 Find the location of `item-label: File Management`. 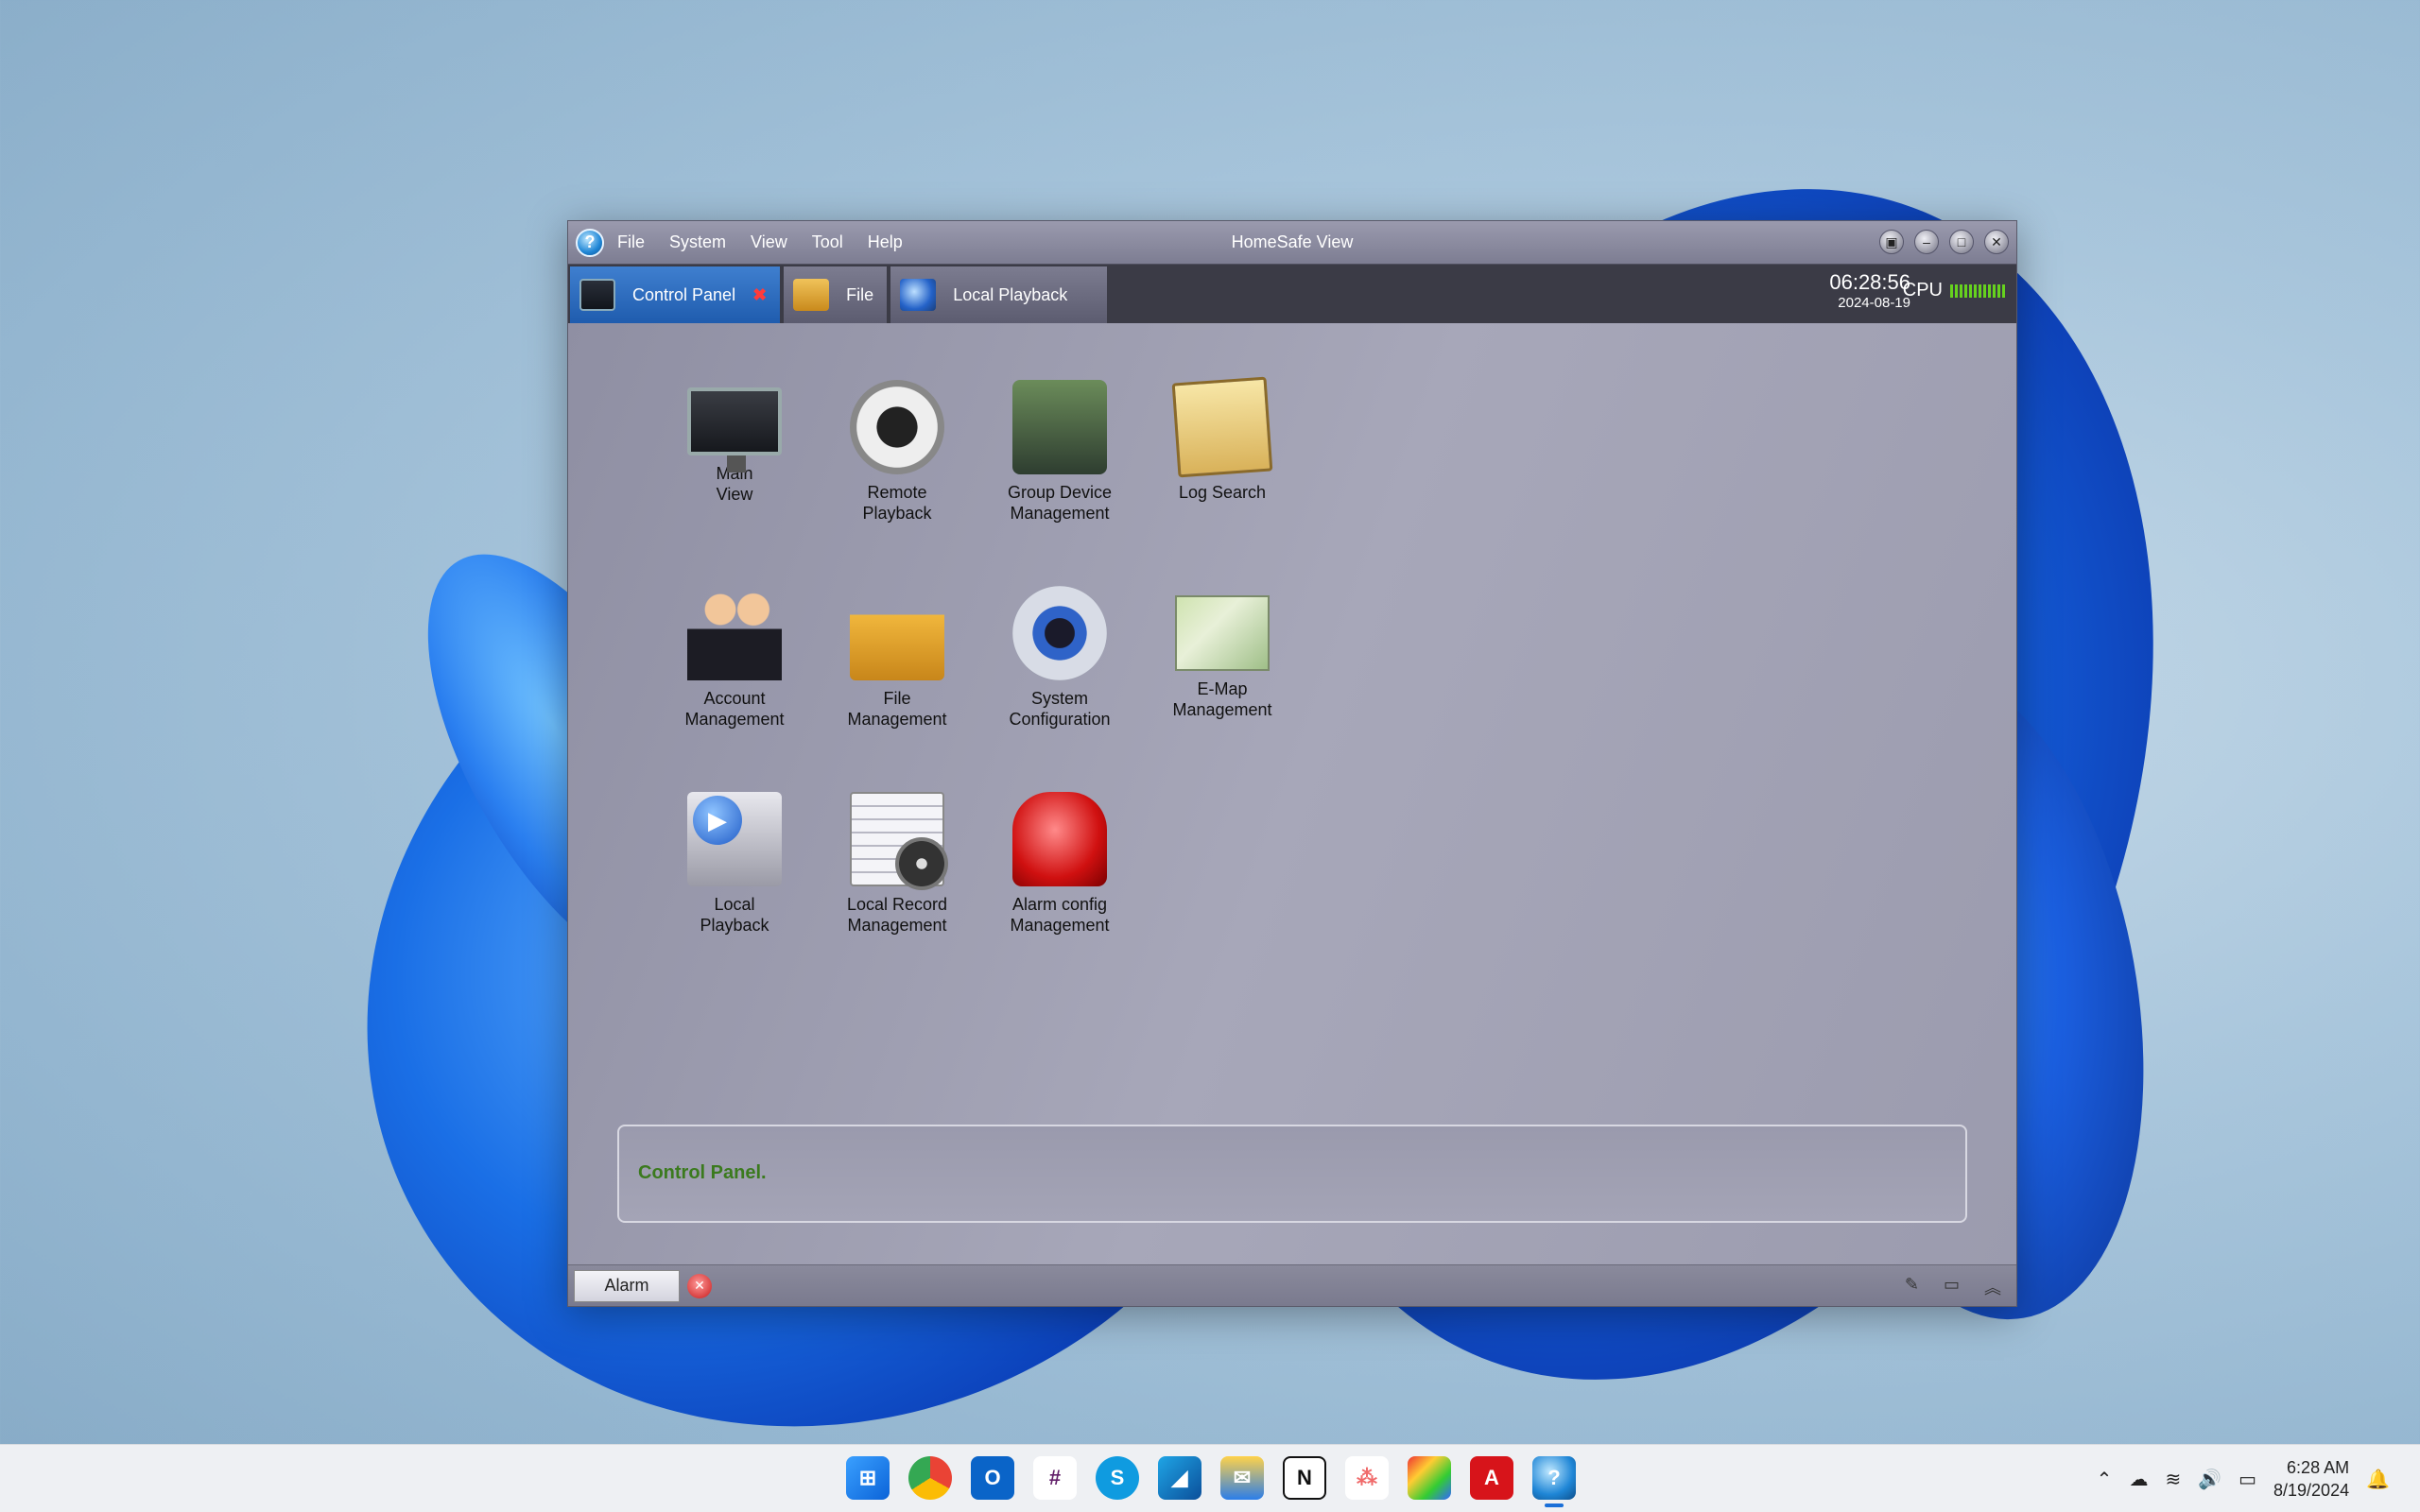

item-label: File Management is located at coordinates (897, 709).